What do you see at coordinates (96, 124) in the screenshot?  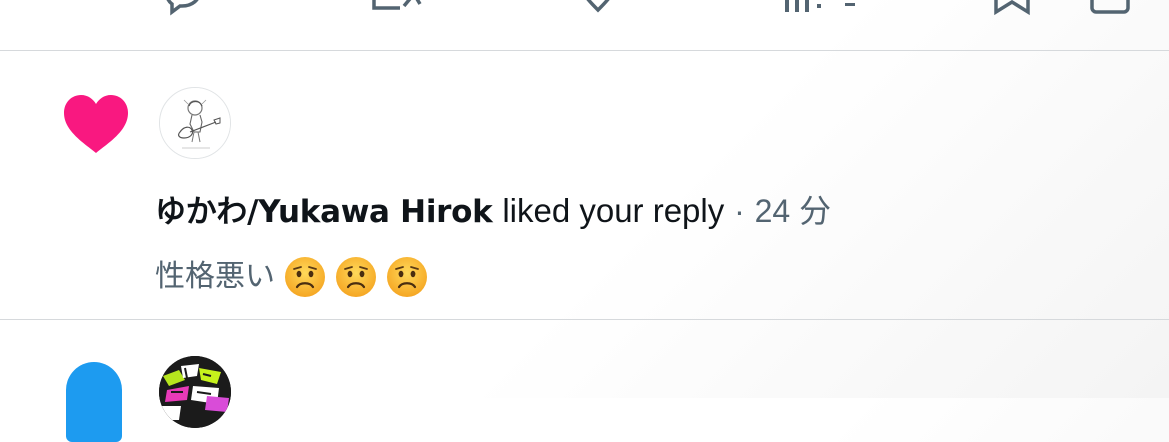 I see `heart-icon` at bounding box center [96, 124].